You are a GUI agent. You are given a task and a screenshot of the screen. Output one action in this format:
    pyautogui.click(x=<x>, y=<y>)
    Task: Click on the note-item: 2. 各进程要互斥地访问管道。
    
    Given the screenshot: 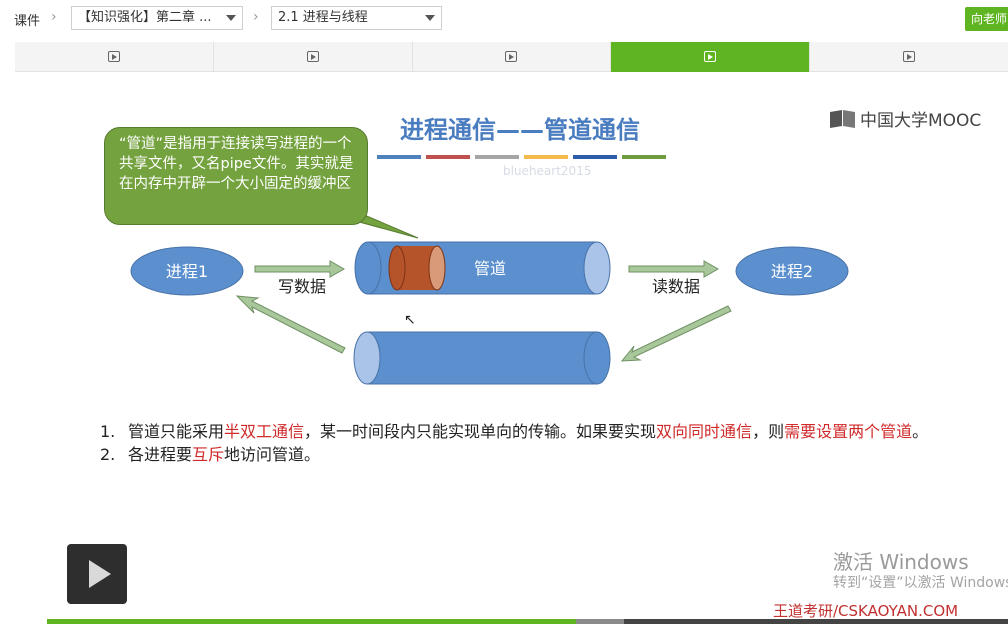 What is the action you would take?
    pyautogui.click(x=530, y=455)
    